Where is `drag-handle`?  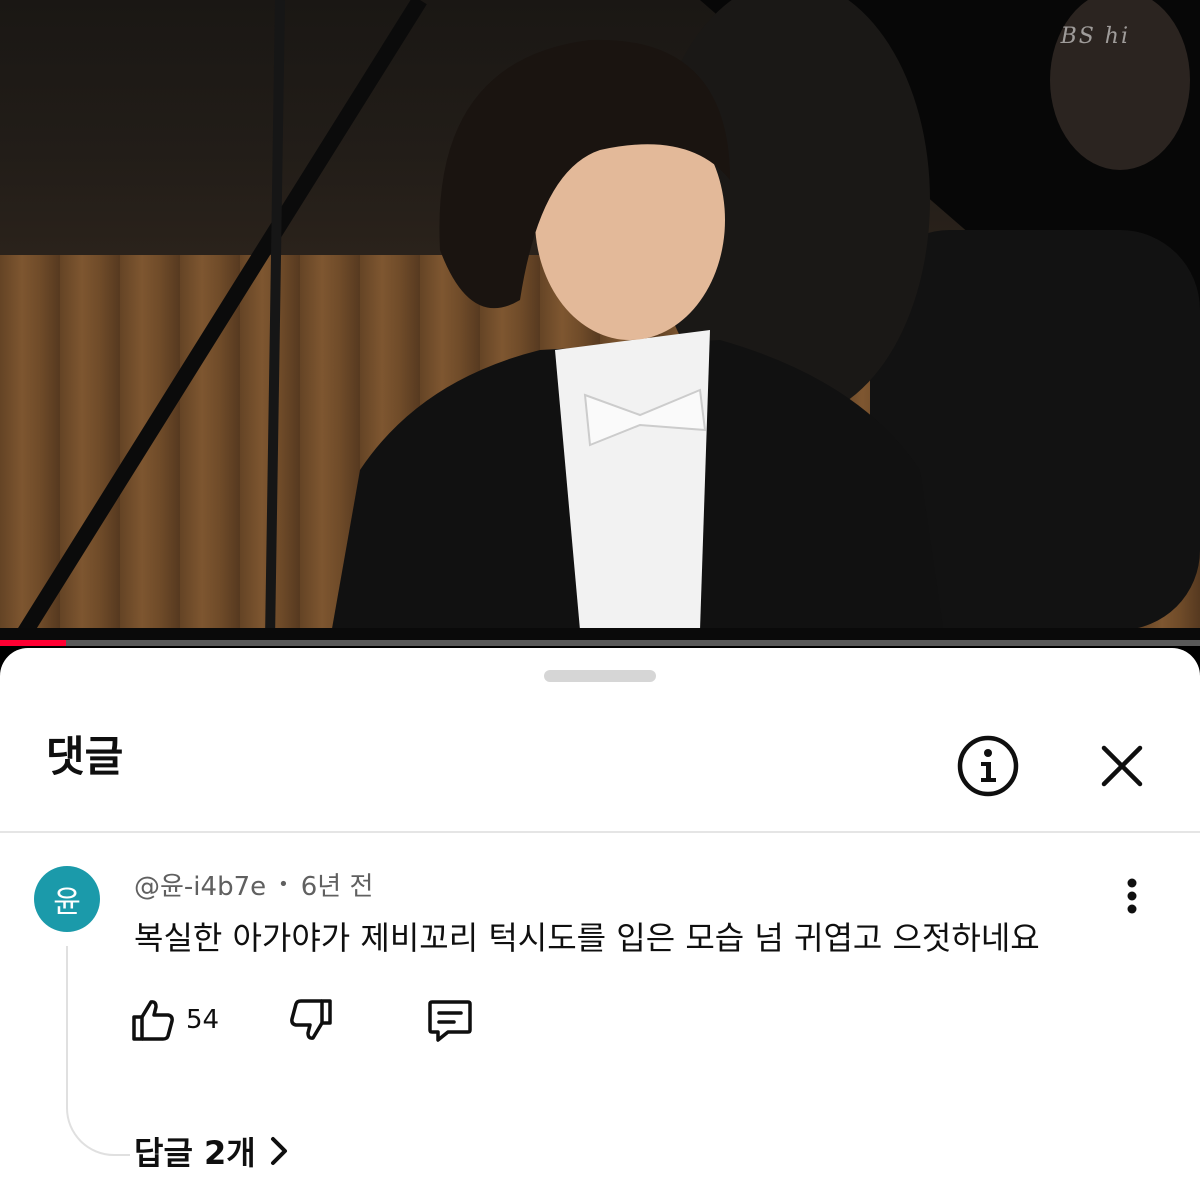
drag-handle is located at coordinates (600, 676).